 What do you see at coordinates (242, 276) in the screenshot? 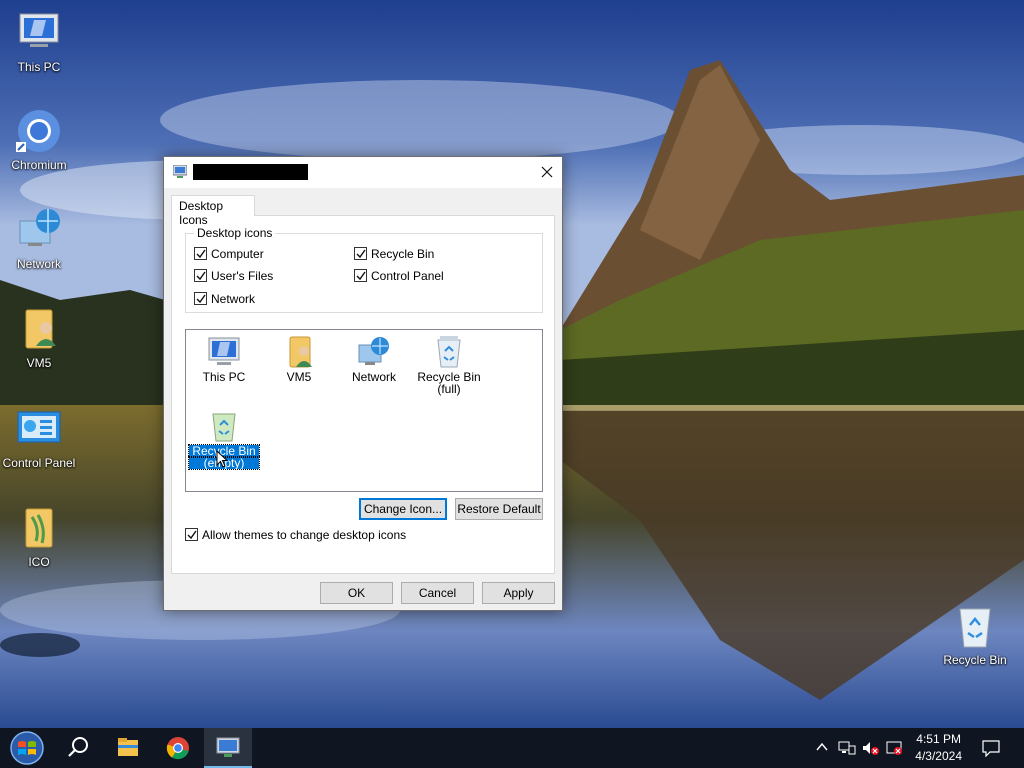
I see `checkbox-label: User's Files` at bounding box center [242, 276].